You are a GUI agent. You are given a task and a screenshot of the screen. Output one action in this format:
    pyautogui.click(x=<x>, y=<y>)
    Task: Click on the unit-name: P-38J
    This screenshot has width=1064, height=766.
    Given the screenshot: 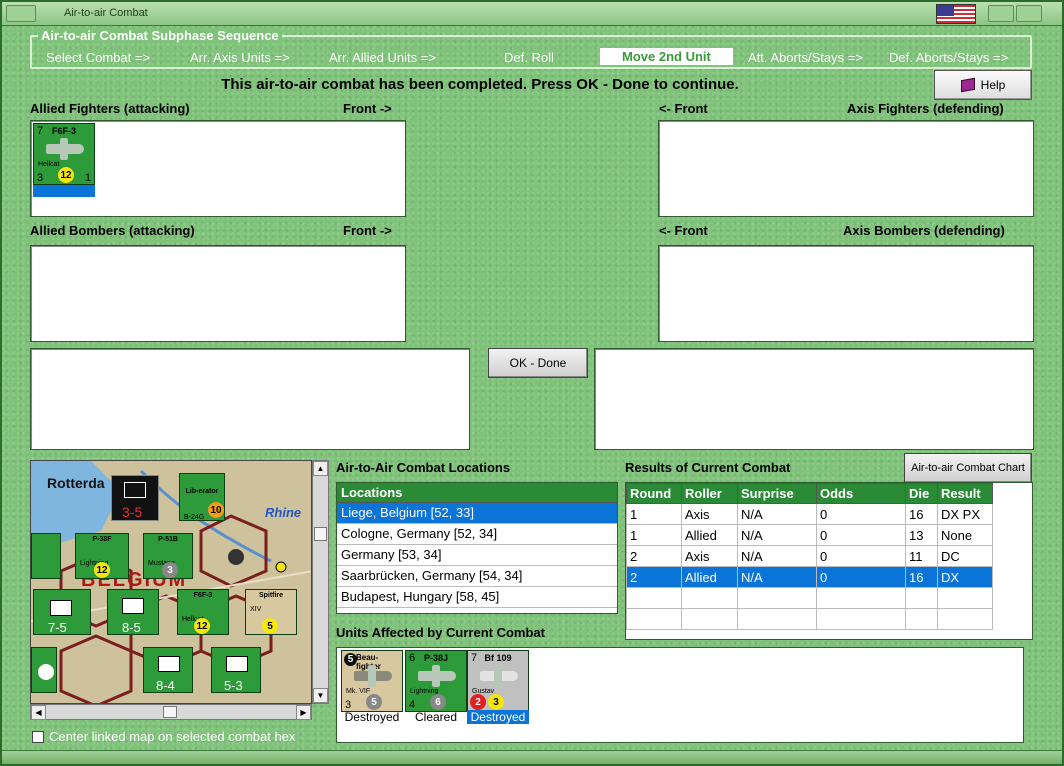 What is the action you would take?
    pyautogui.click(x=436, y=658)
    